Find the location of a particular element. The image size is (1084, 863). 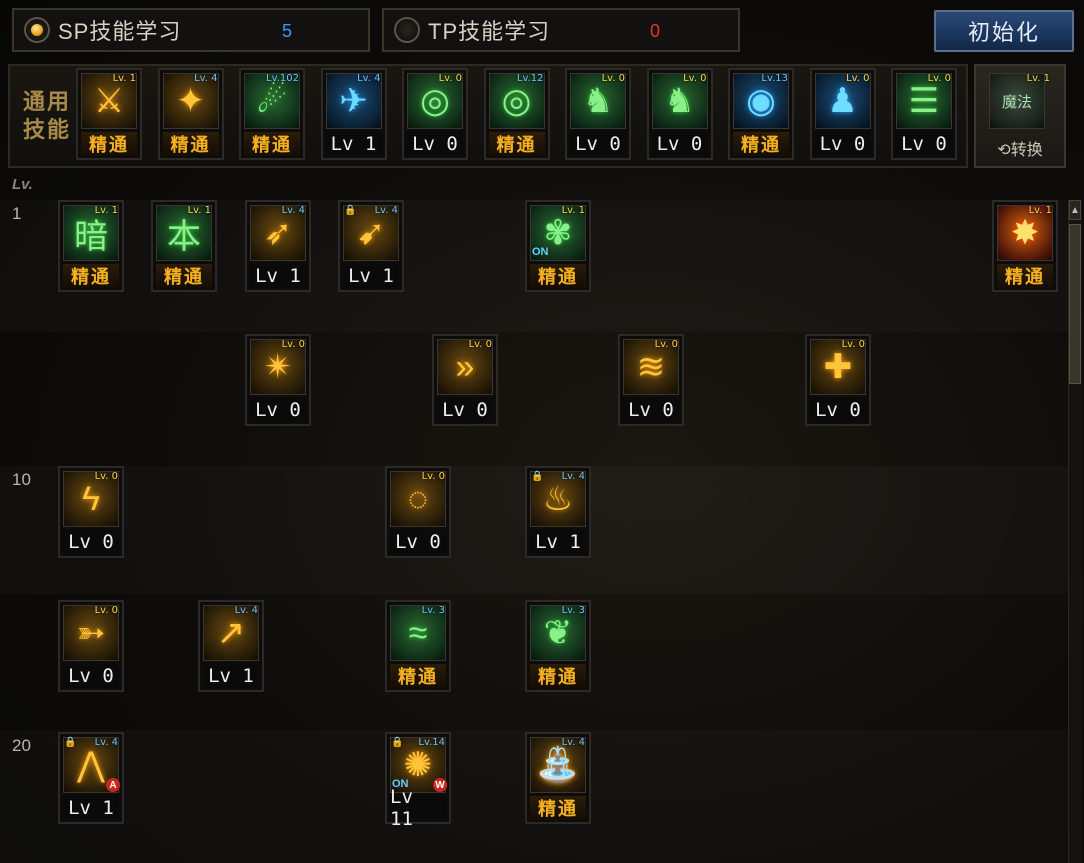

skill-slot: ✦ Lv. 4 精通 is located at coordinates (190, 114).